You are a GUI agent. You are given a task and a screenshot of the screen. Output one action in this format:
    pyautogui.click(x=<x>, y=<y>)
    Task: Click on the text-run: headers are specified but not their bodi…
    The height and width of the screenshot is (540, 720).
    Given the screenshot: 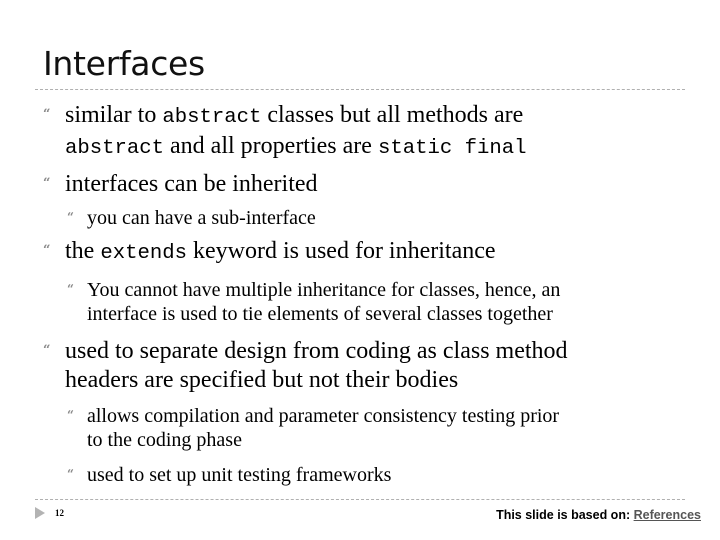 What is the action you would take?
    pyautogui.click(x=262, y=380)
    